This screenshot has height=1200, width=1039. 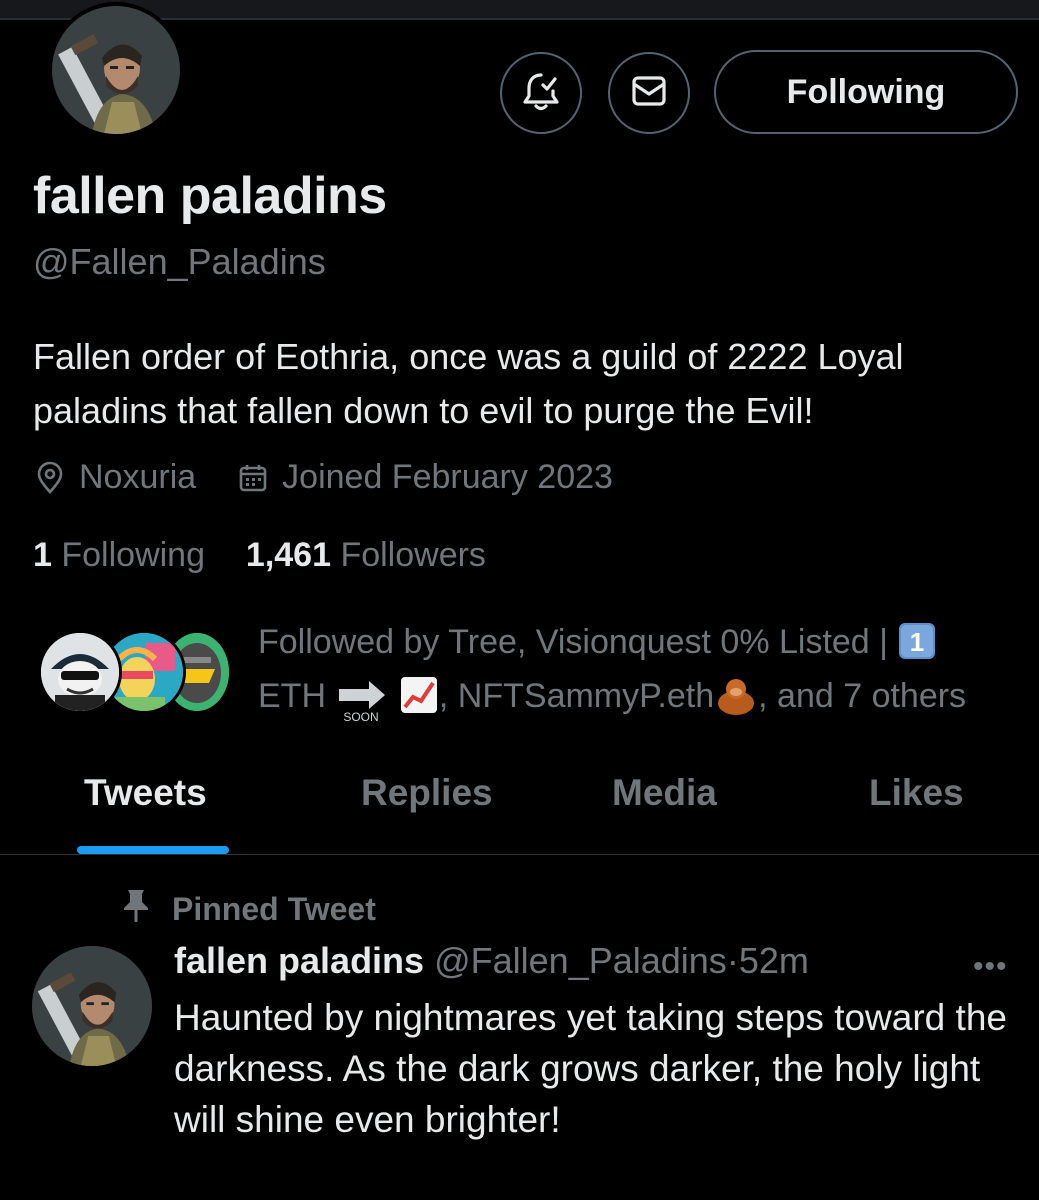 I want to click on tweet-header: fallen paladins @Fallen_Paladins·52m, so click(x=491, y=961).